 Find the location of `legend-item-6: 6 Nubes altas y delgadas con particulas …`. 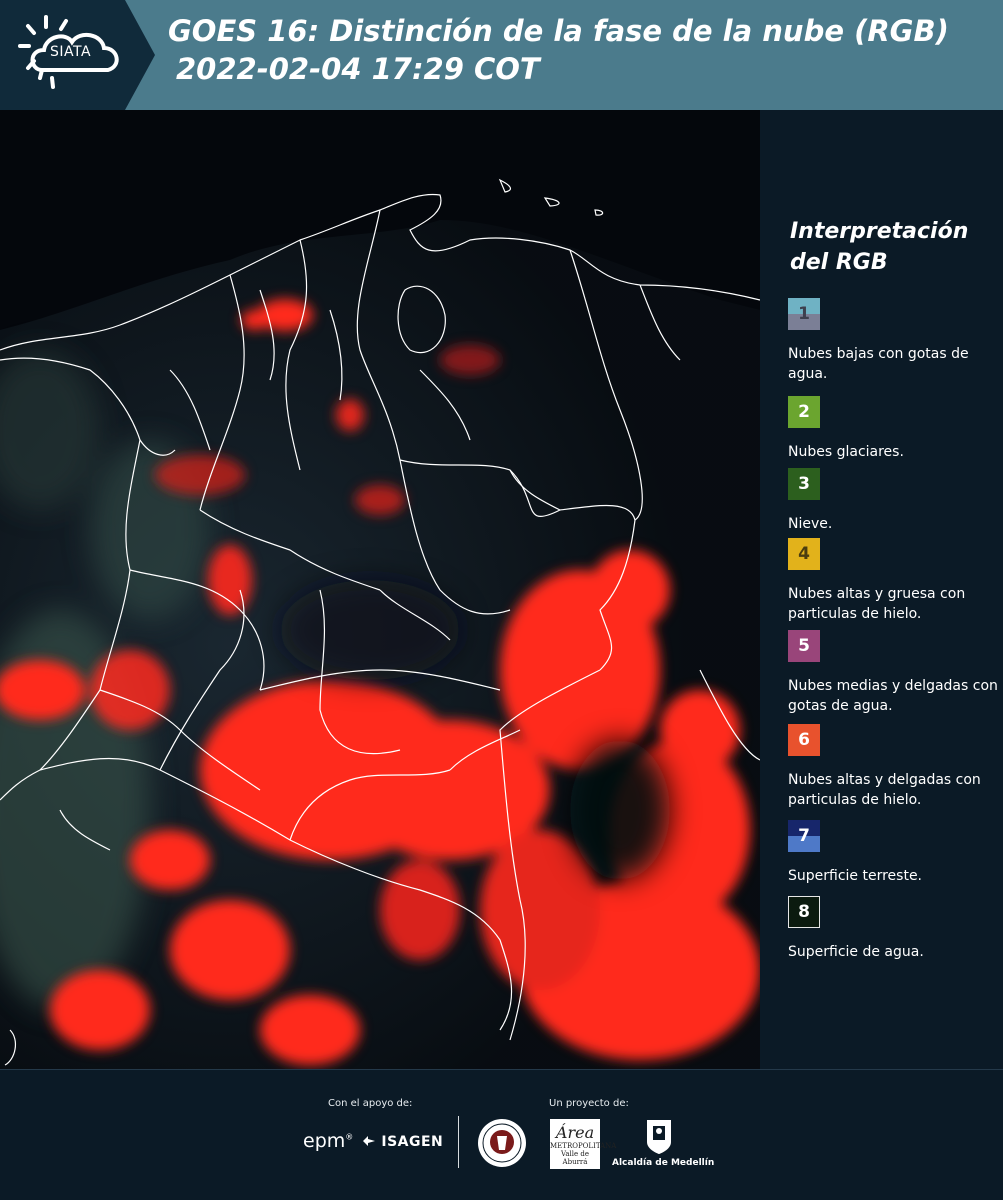

legend-item-6: 6 Nubes altas y delgadas con particulas … is located at coordinates (894, 767).